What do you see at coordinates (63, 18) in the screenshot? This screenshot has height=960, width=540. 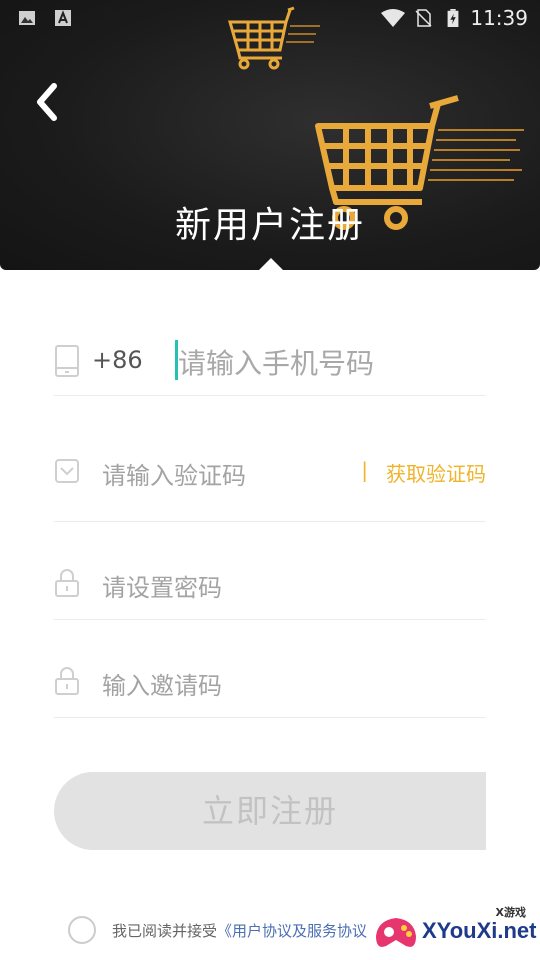 I see `font-icon` at bounding box center [63, 18].